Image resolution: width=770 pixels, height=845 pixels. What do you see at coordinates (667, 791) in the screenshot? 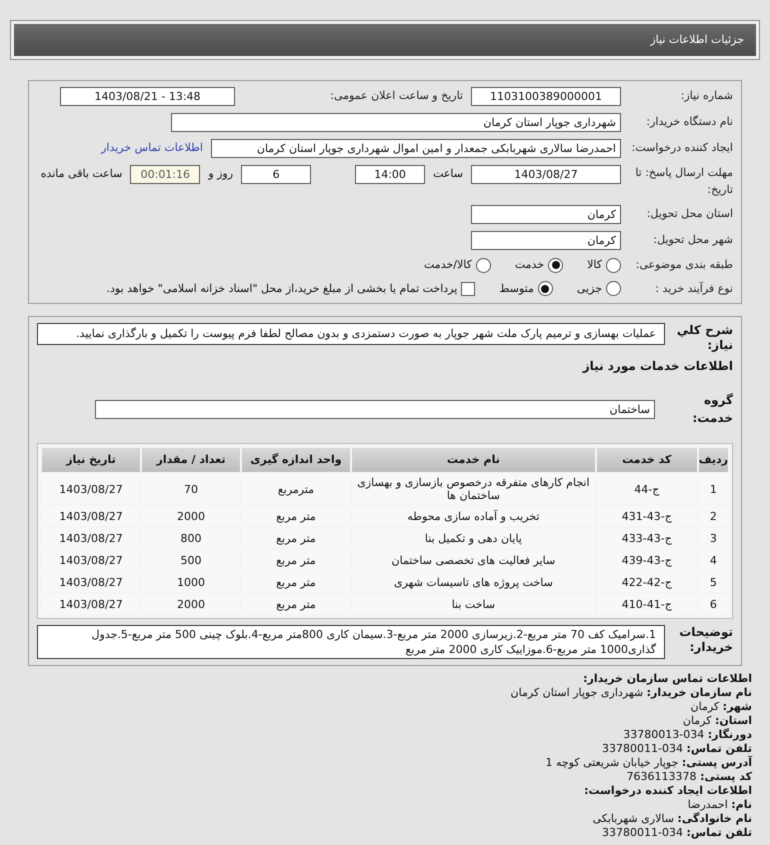
I see `creator-title: اطلاعات ایجاد کننده درخواست:` at bounding box center [667, 791].